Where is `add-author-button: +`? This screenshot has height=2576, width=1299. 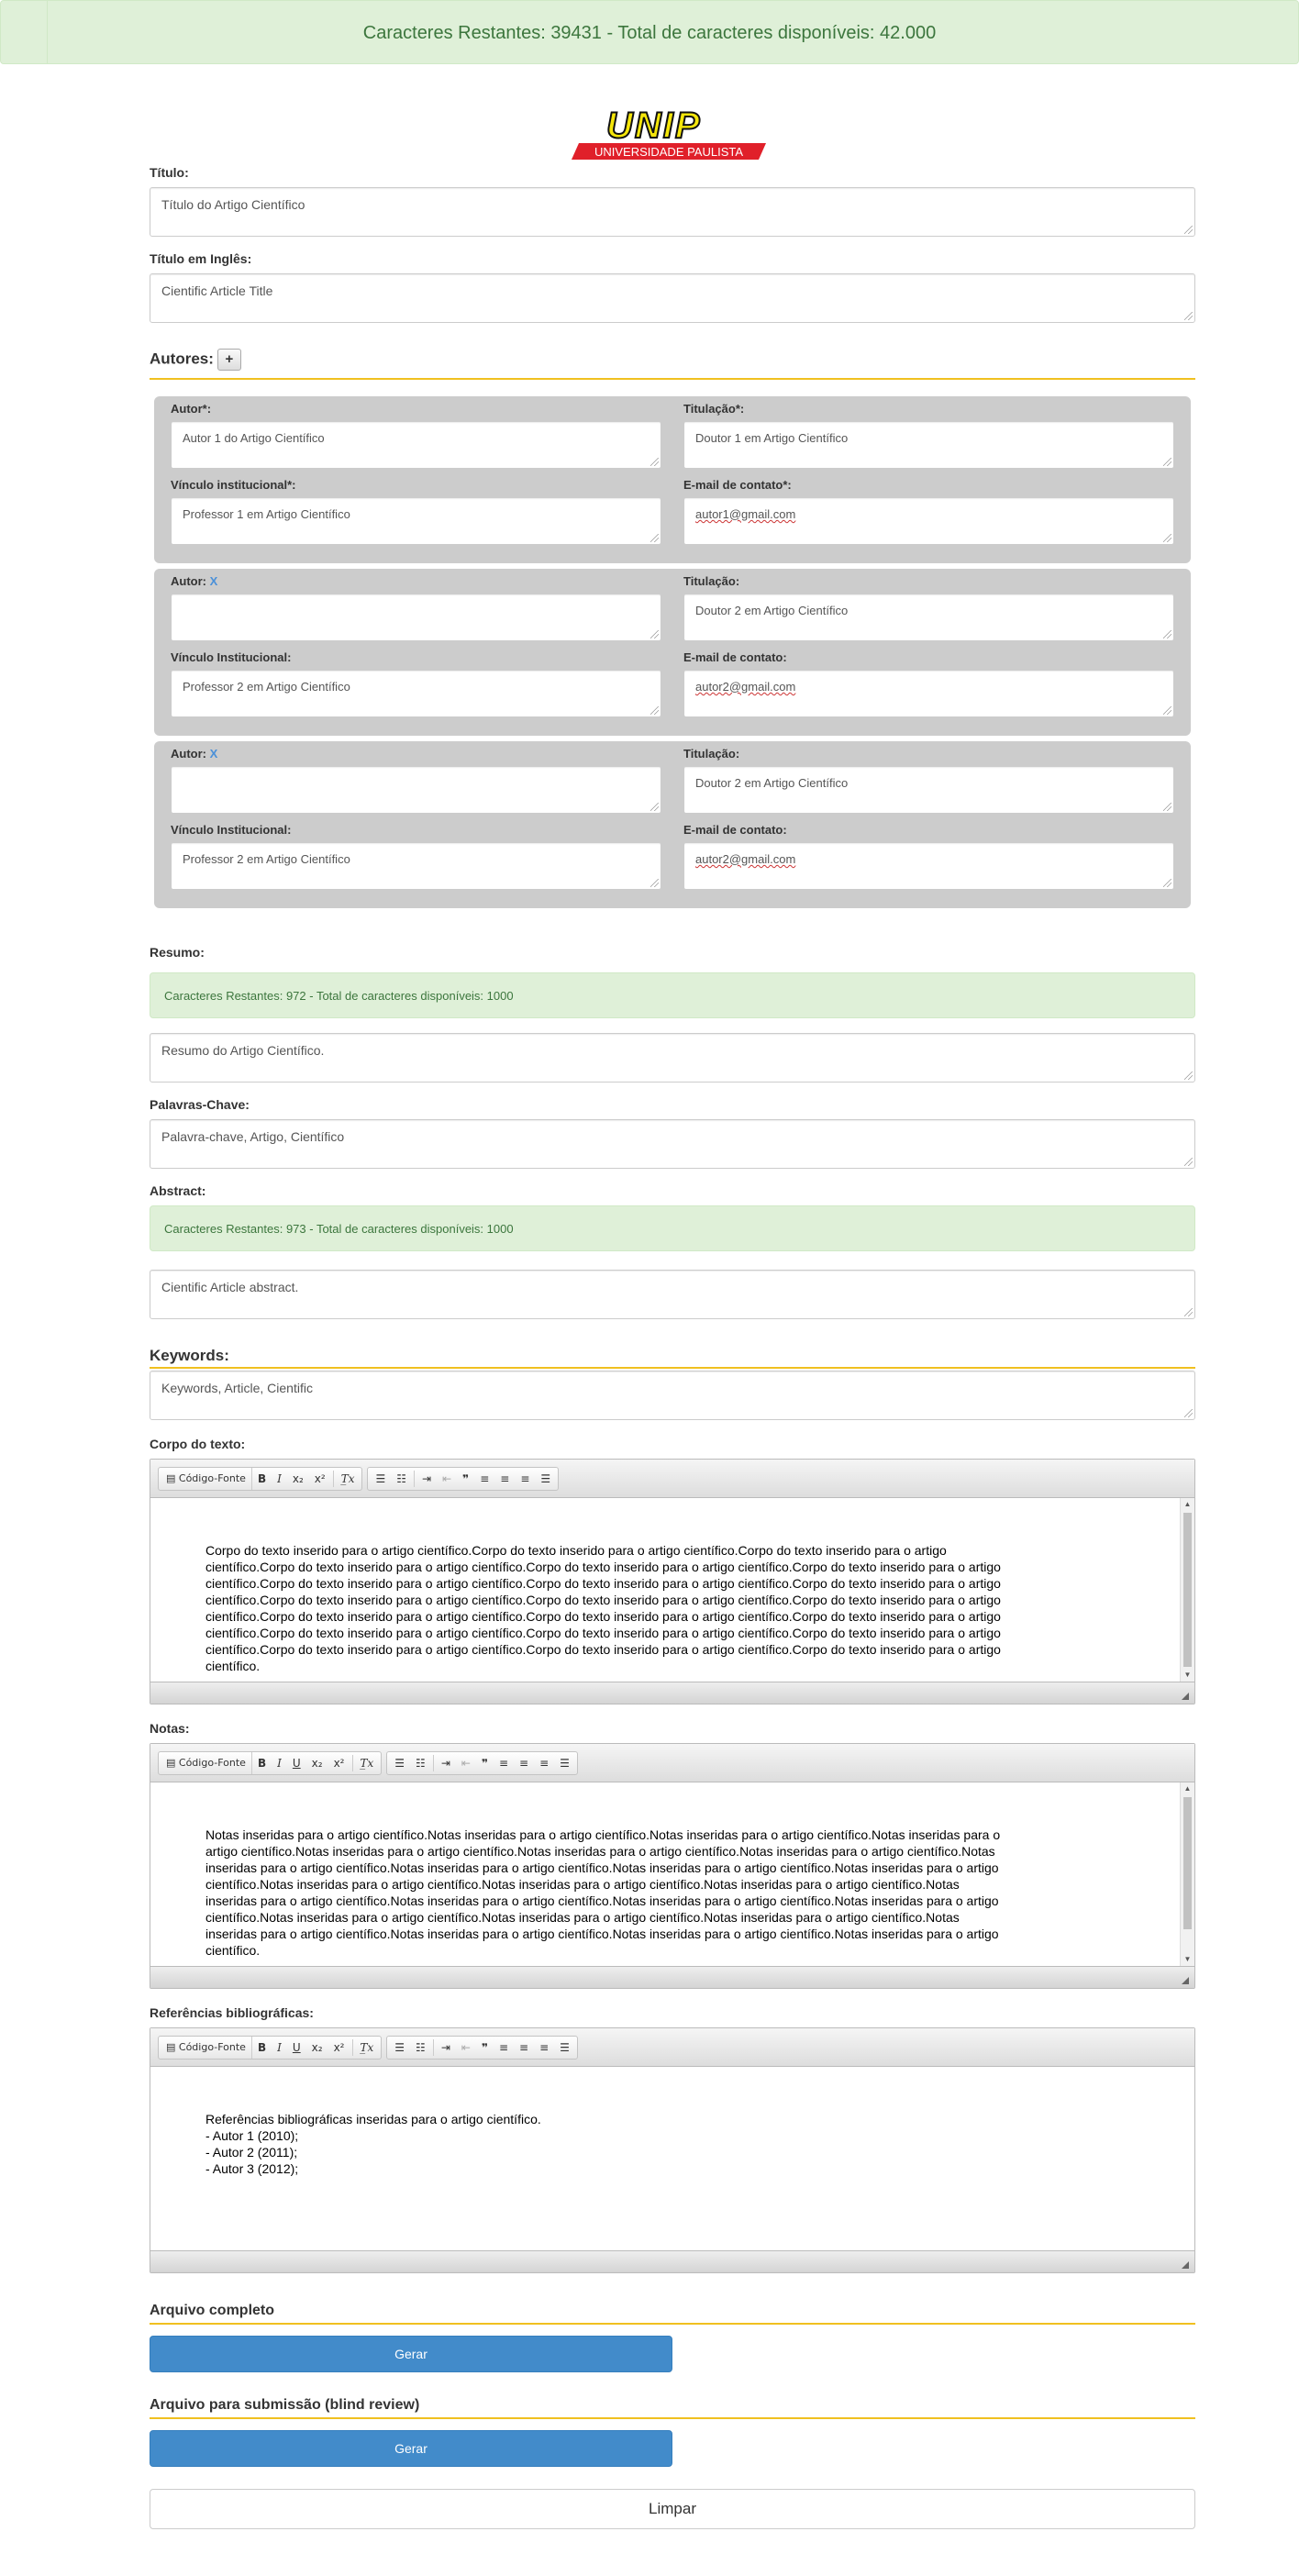 add-author-button: + is located at coordinates (228, 360).